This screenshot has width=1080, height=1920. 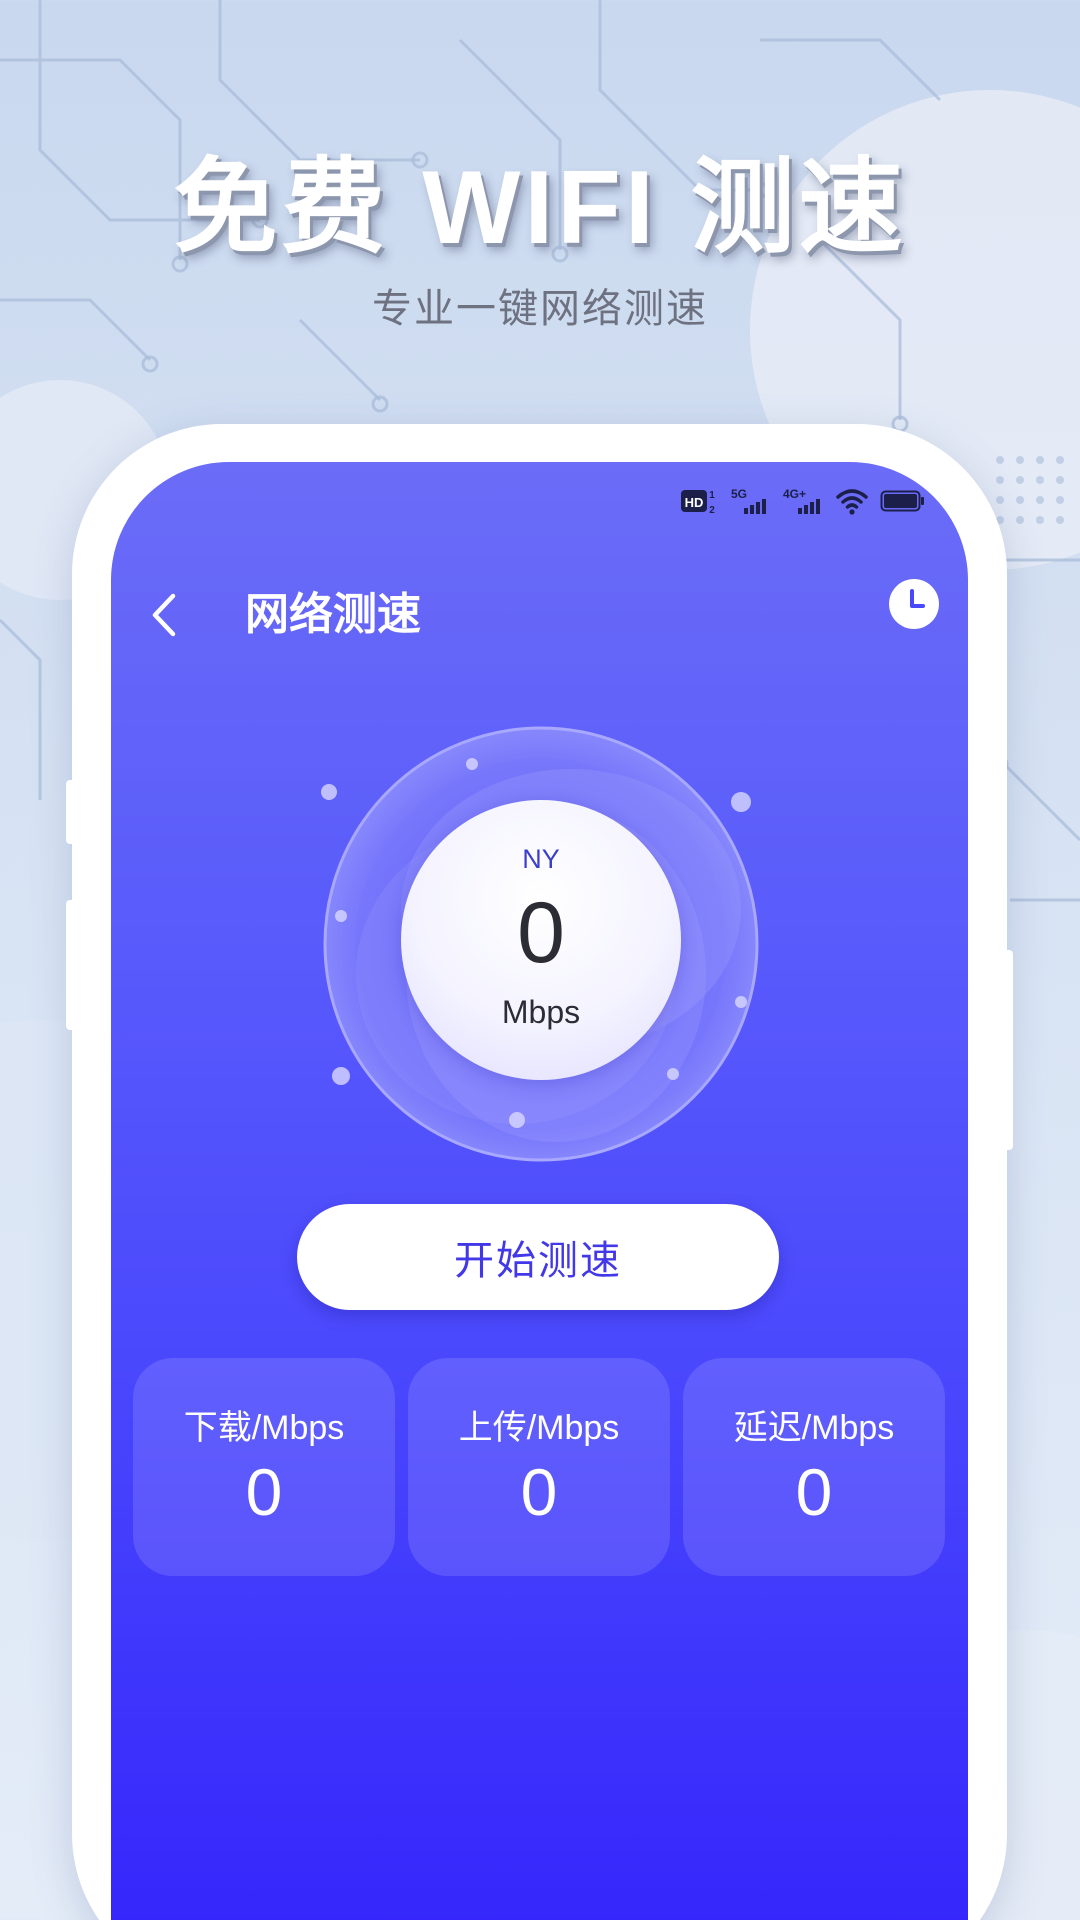 I want to click on 4g-signal-icon: 4G+, so click(x=803, y=501).